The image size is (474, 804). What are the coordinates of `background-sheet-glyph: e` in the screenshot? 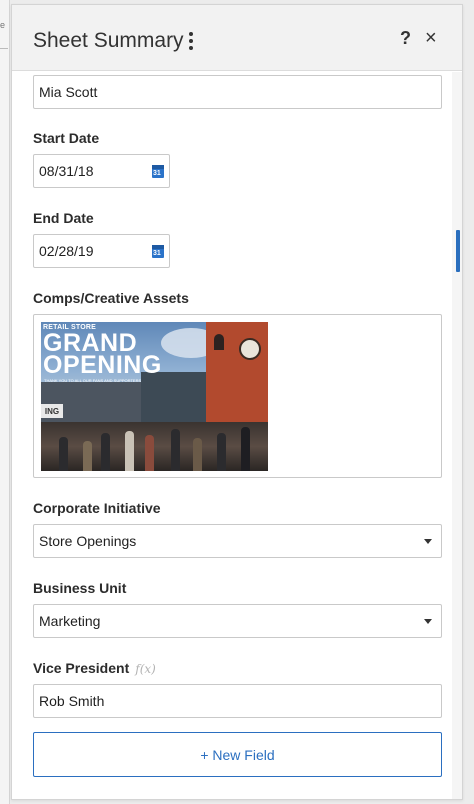 It's located at (3, 25).